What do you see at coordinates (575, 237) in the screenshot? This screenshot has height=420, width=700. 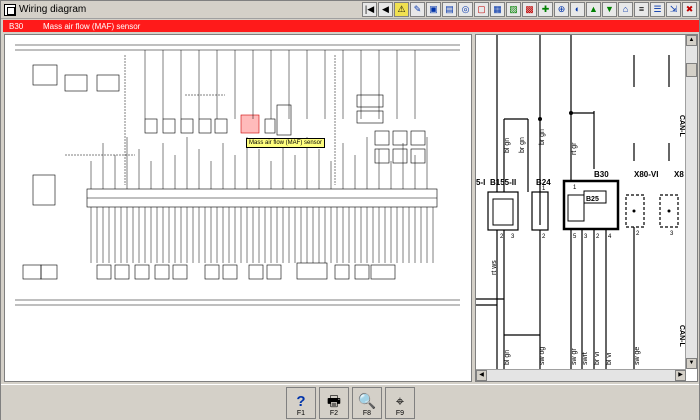 I see `pin-b30-5: 5` at bounding box center [575, 237].